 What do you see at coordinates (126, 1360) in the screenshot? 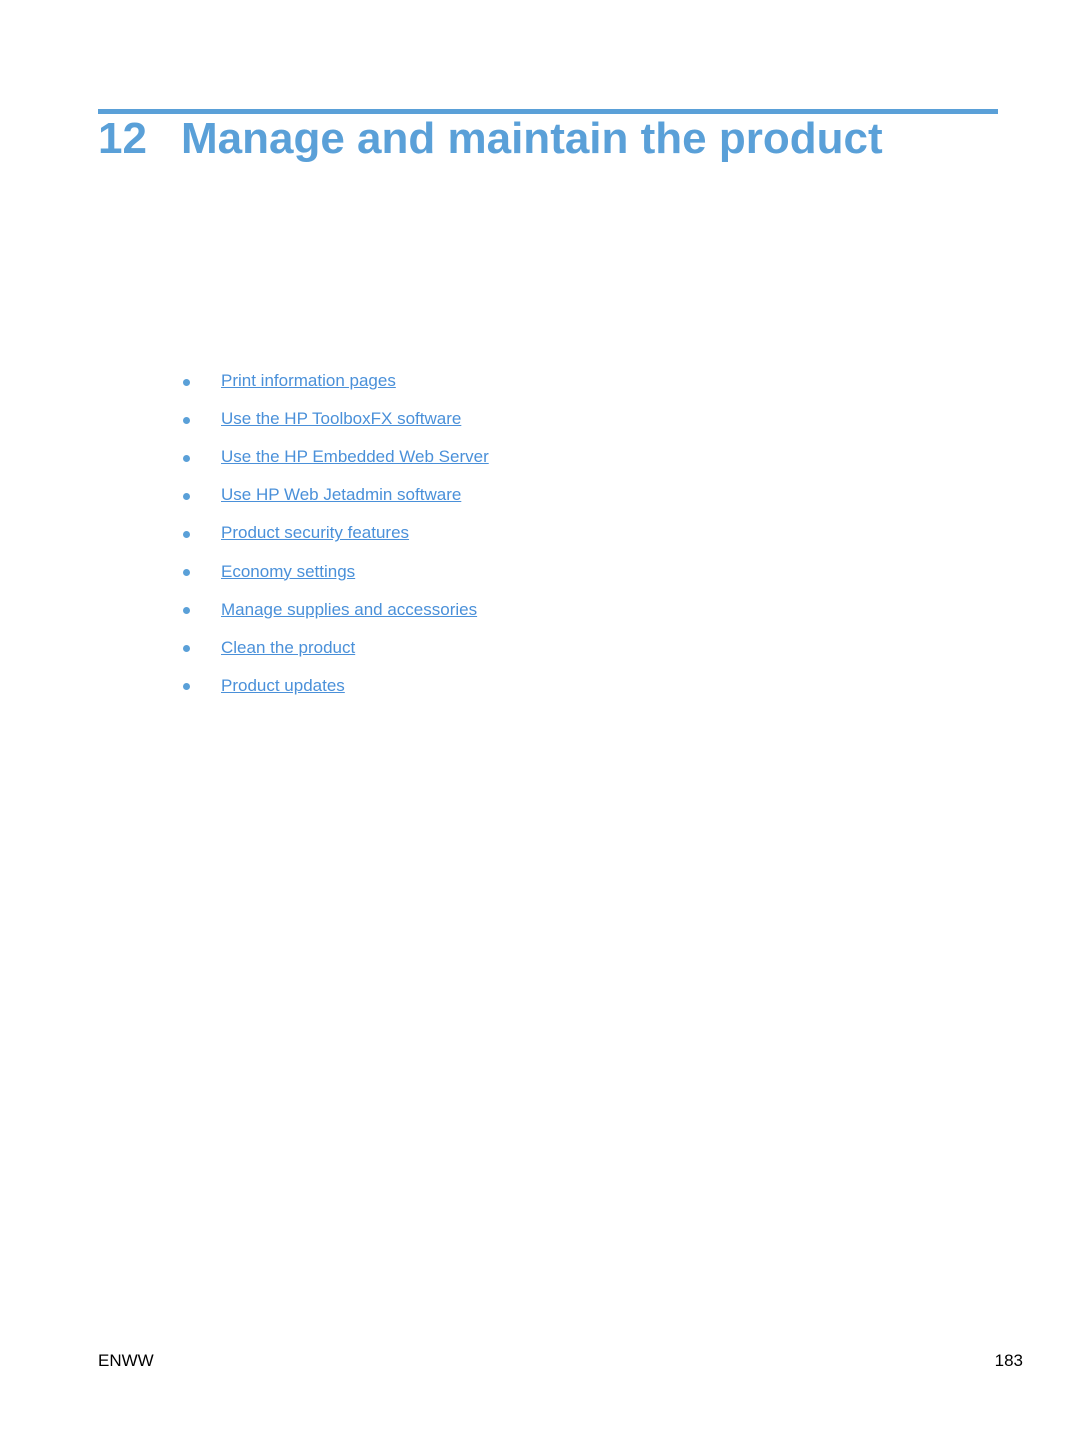
I see `footer-locale: ENWW` at bounding box center [126, 1360].